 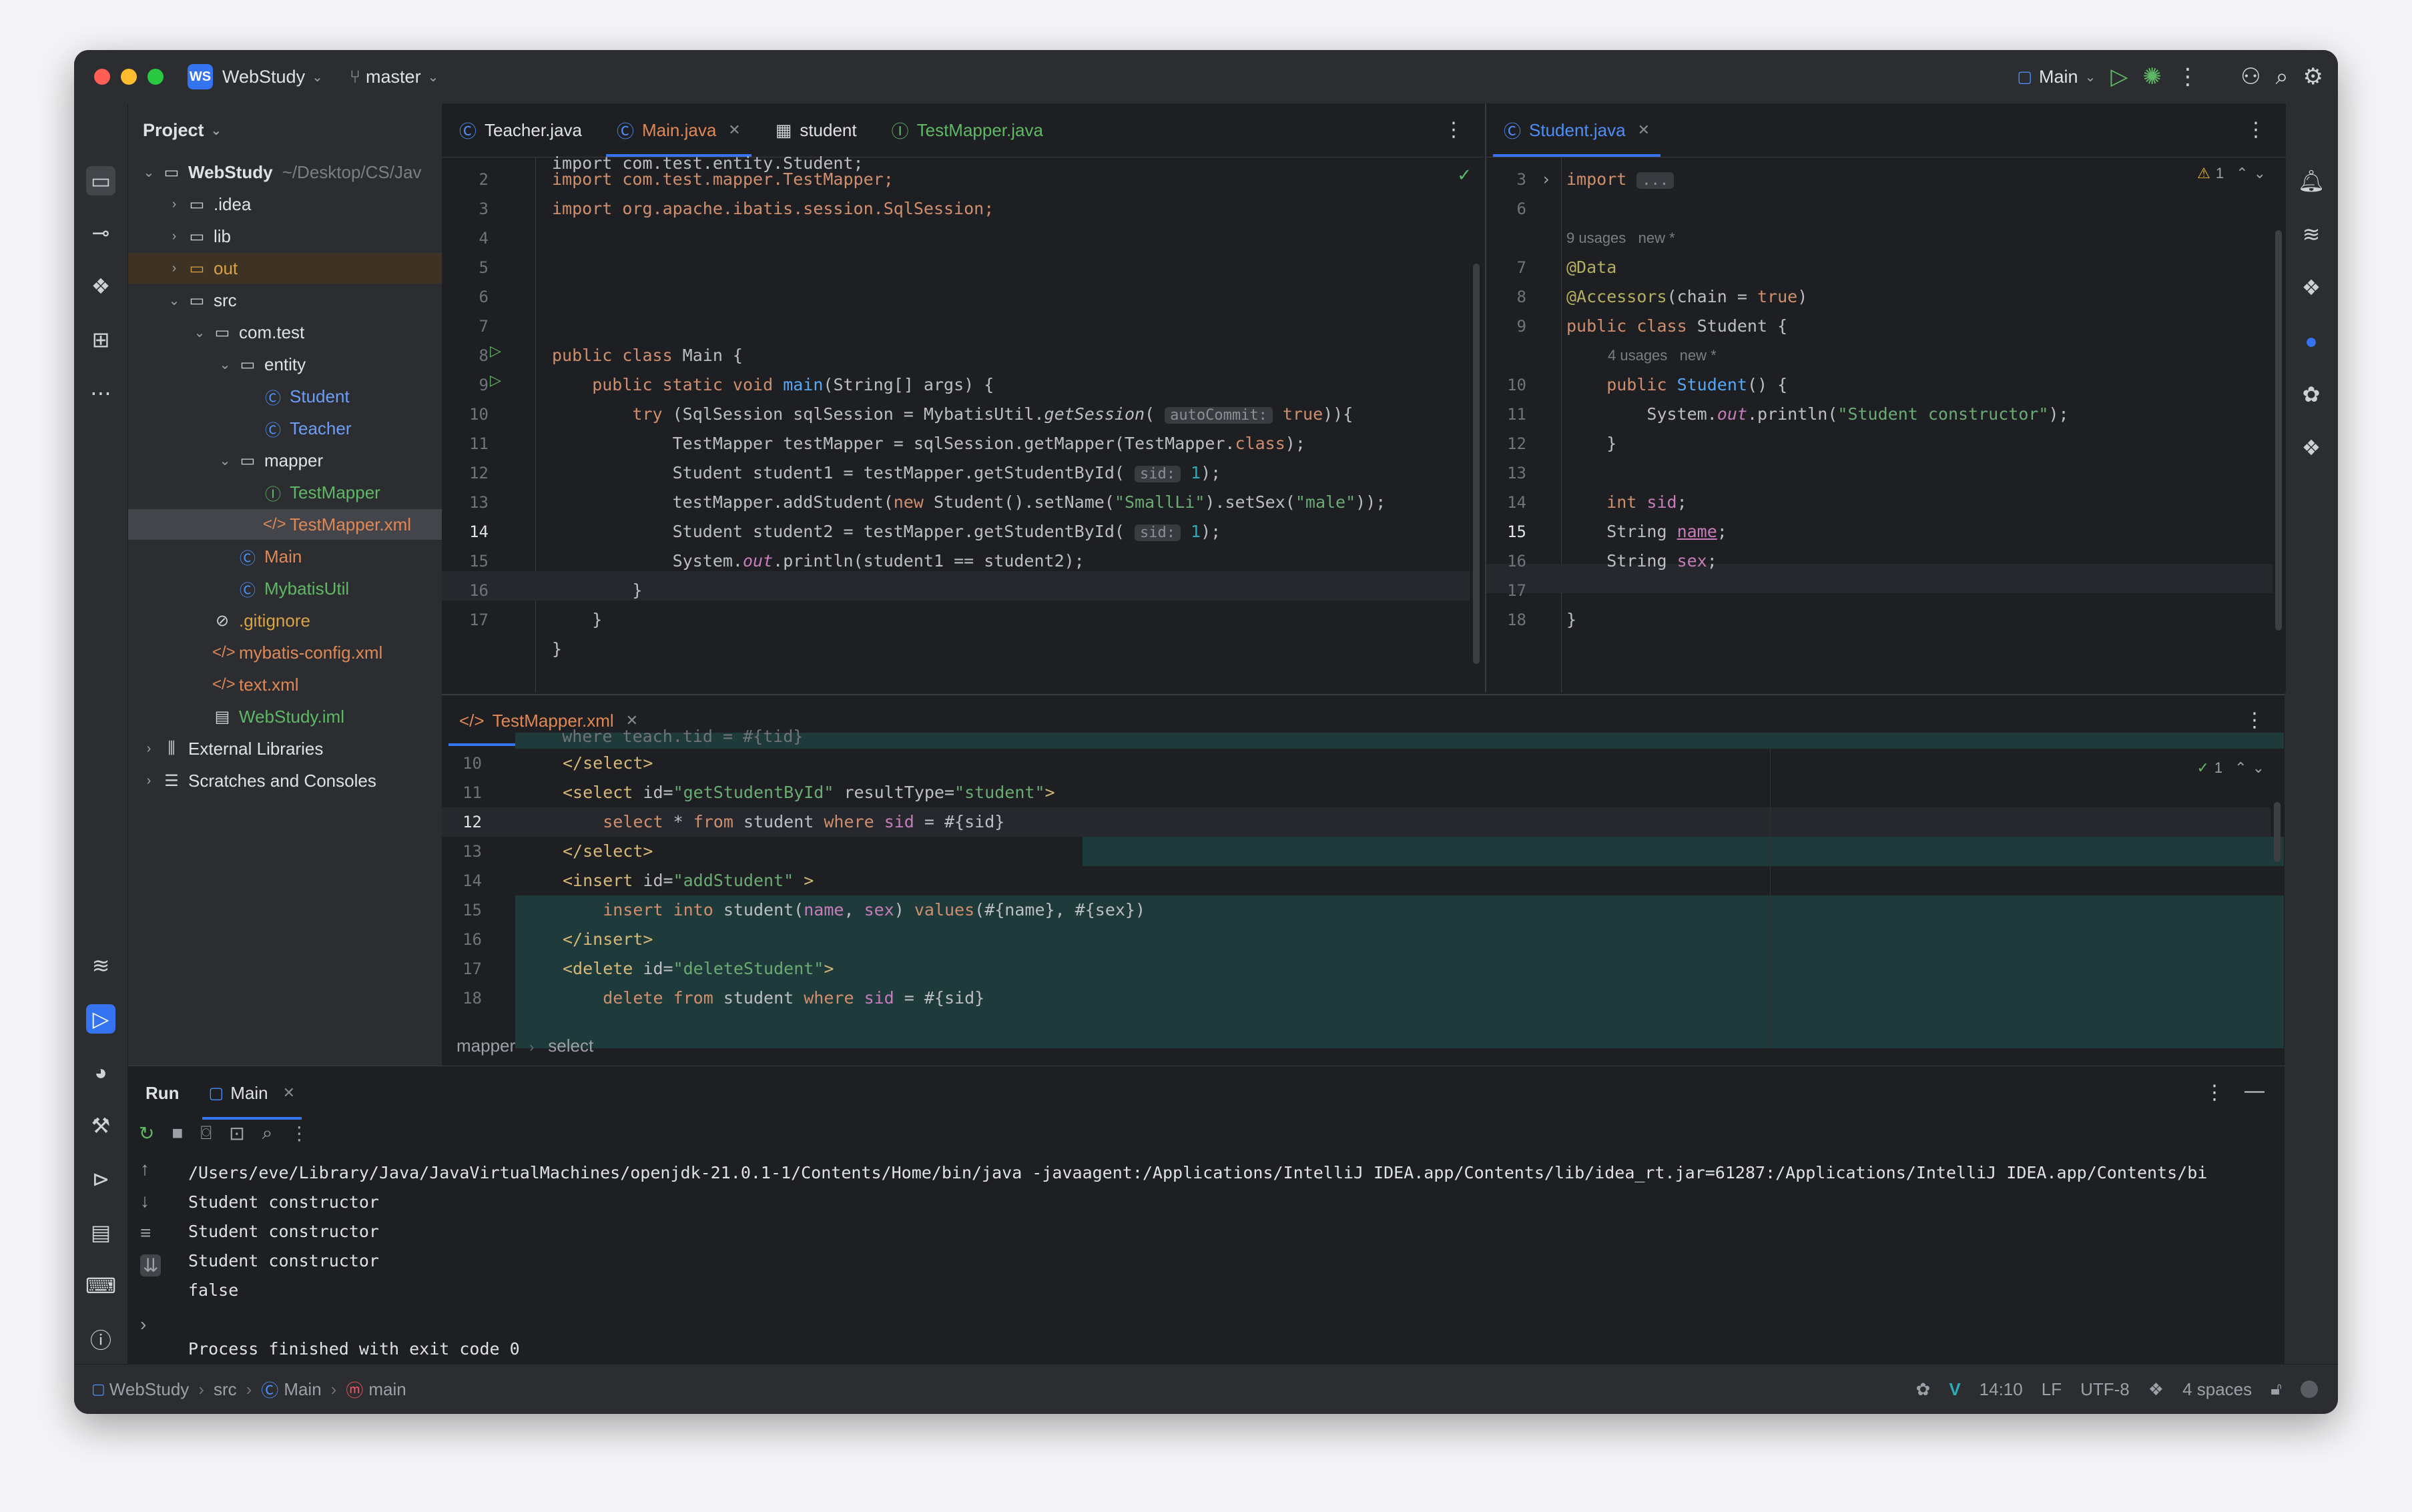 I want to click on layout-icon: ▤, so click(x=100, y=1232).